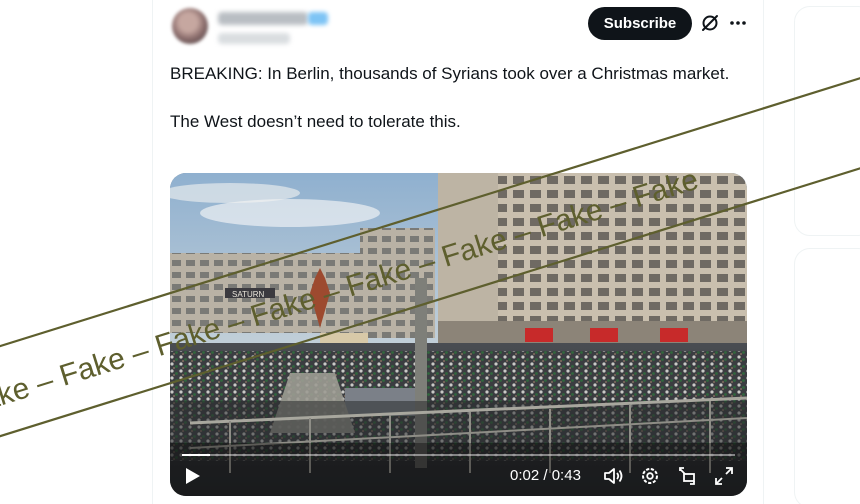  I want to click on timeline-right-border, so click(763, 252).